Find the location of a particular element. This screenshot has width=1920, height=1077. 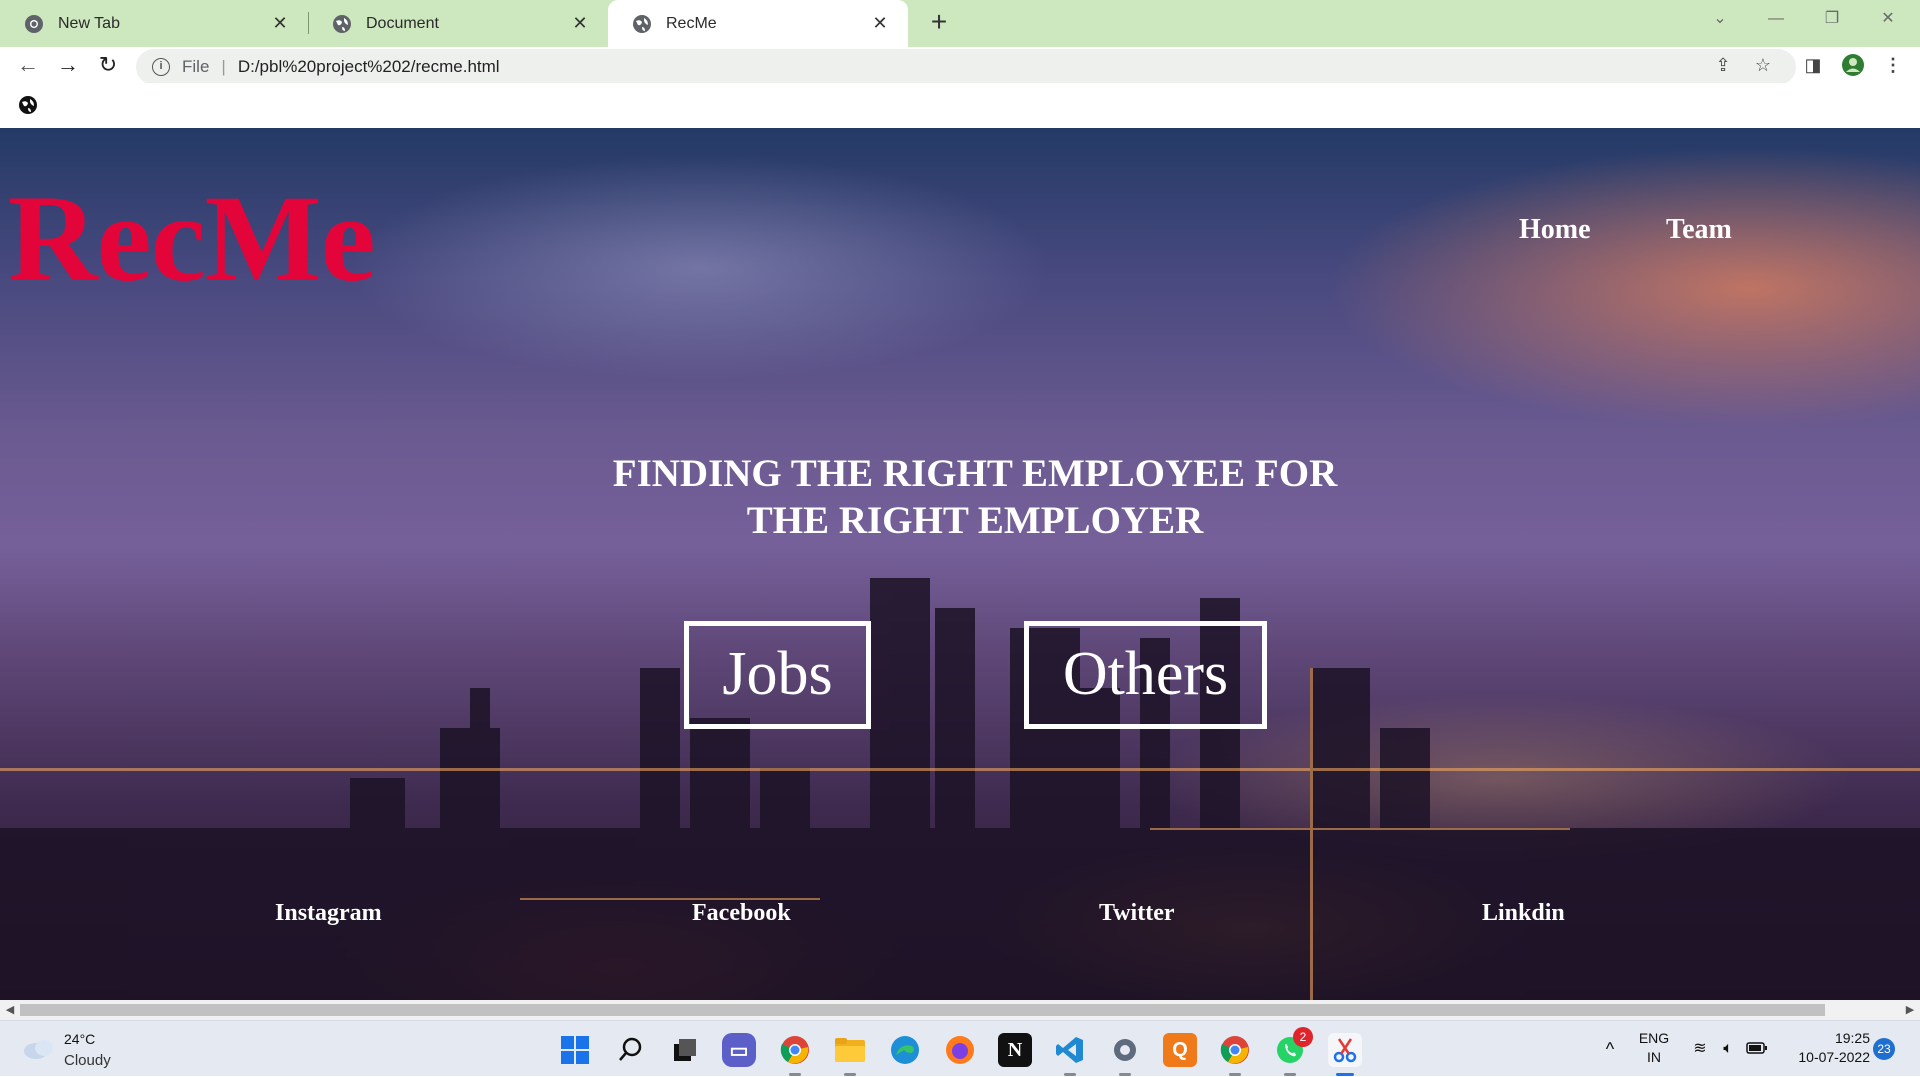

jobs-button: Jobs is located at coordinates (777, 675).